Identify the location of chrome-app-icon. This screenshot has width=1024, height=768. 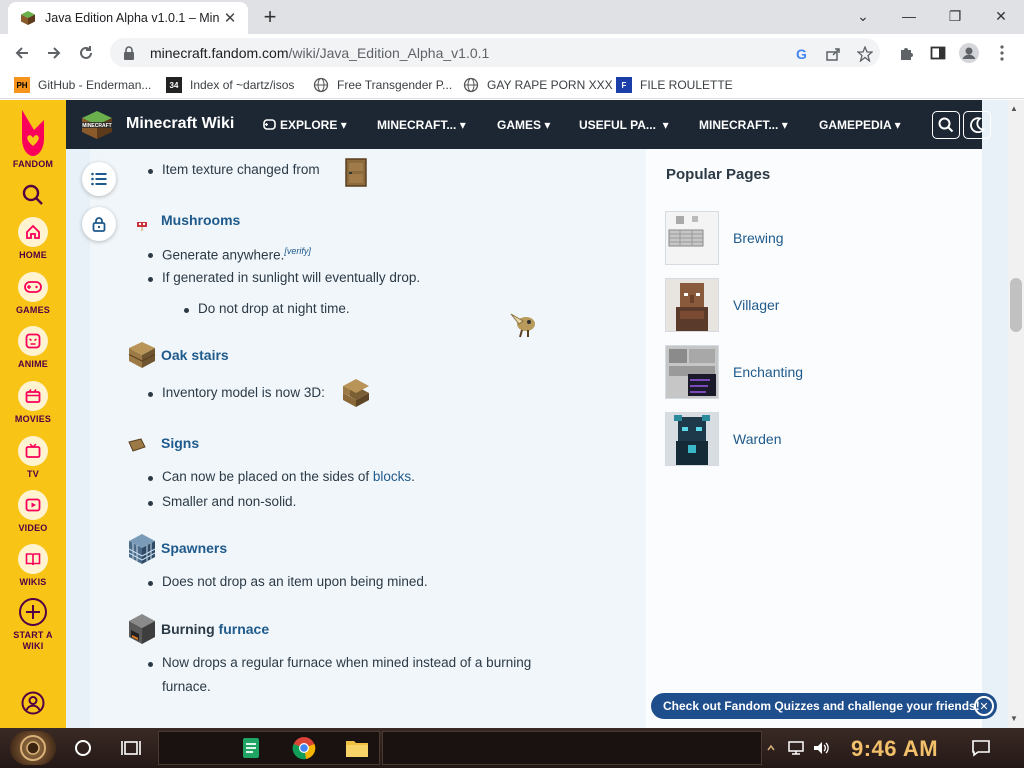
(304, 748).